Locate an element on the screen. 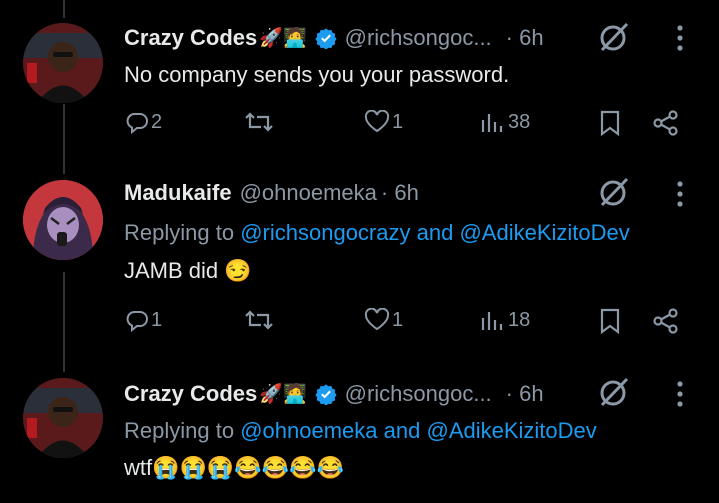  reply-mention: @ohnoemeka is located at coordinates (308, 430).